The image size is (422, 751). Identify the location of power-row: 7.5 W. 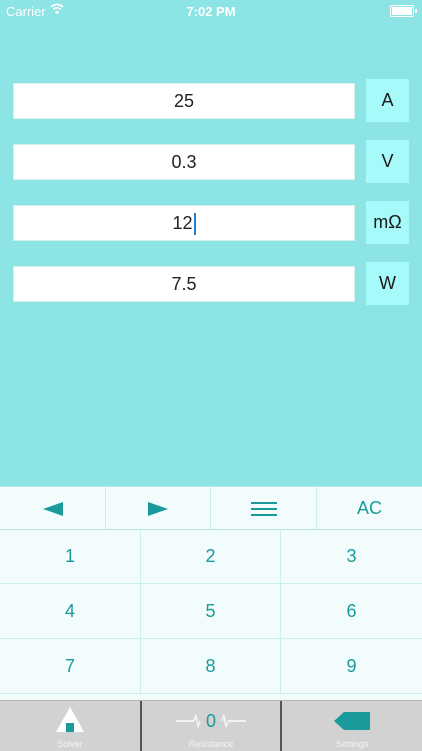
(211, 283).